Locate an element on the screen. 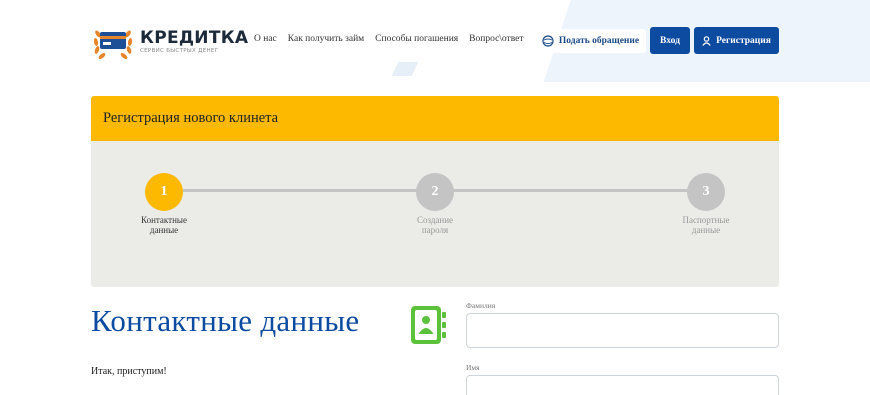 The height and width of the screenshot is (395, 870). surname-label: Фамилия is located at coordinates (481, 305).